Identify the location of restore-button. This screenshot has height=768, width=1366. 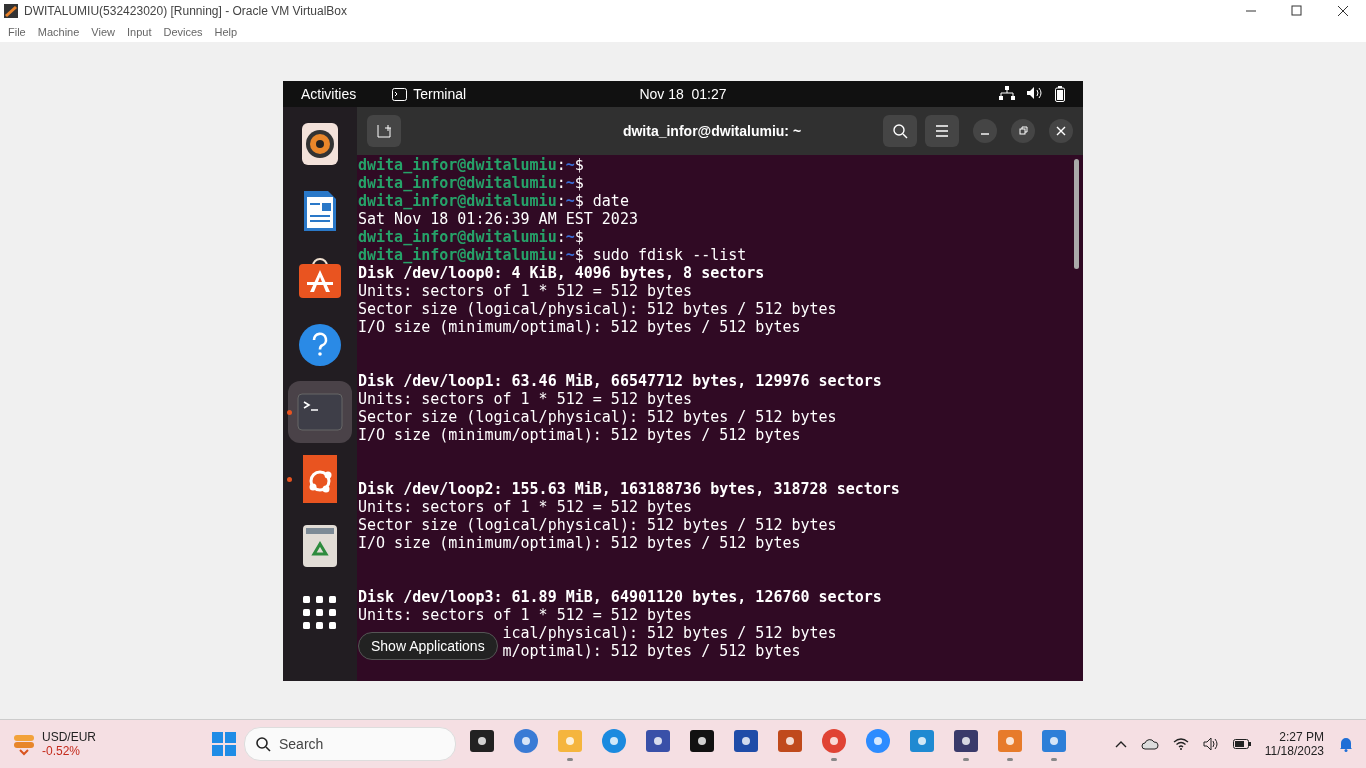
(1023, 131).